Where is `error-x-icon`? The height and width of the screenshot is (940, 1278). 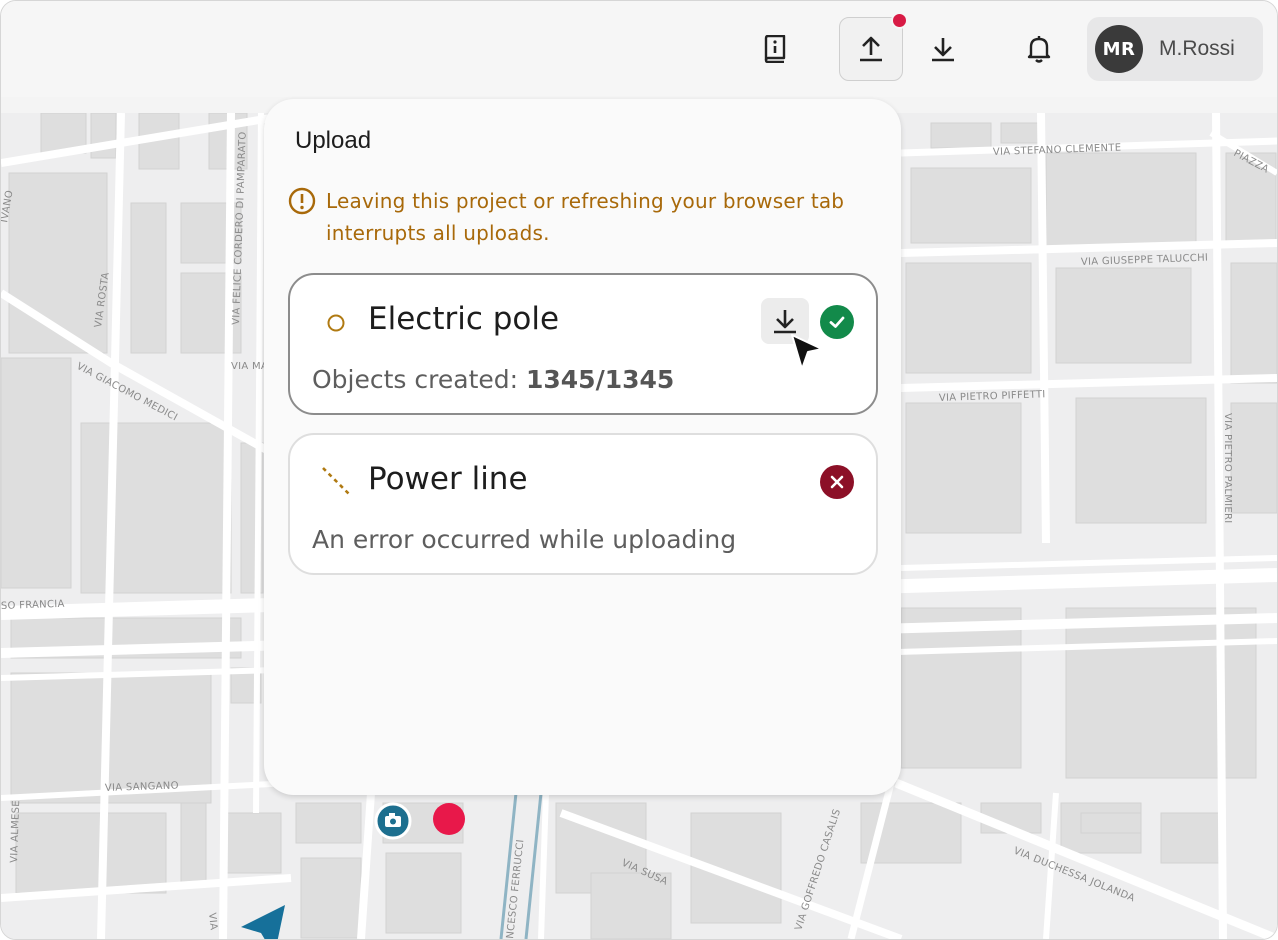 error-x-icon is located at coordinates (837, 482).